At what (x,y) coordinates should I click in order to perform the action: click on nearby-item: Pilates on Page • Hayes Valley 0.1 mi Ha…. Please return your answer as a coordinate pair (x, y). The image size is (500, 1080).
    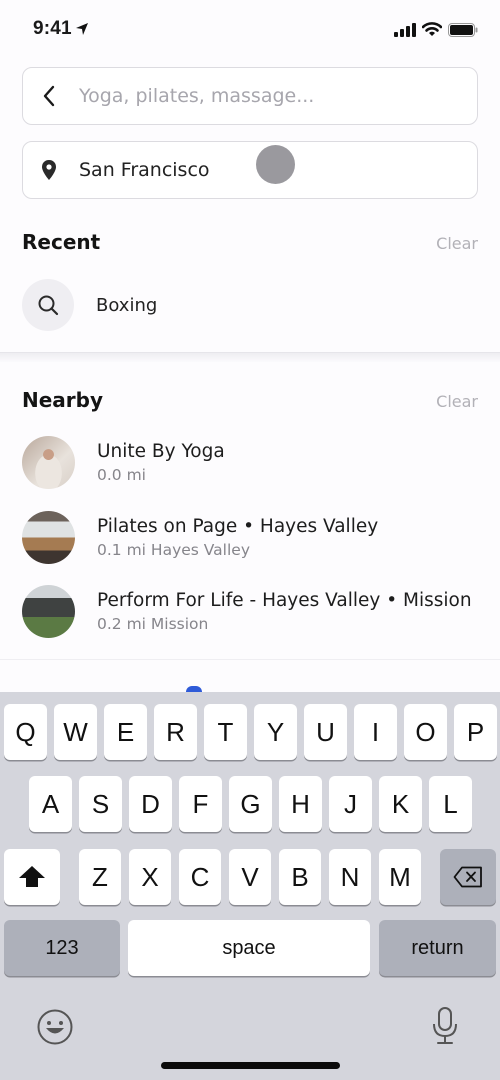
    Looking at the image, I should click on (200, 537).